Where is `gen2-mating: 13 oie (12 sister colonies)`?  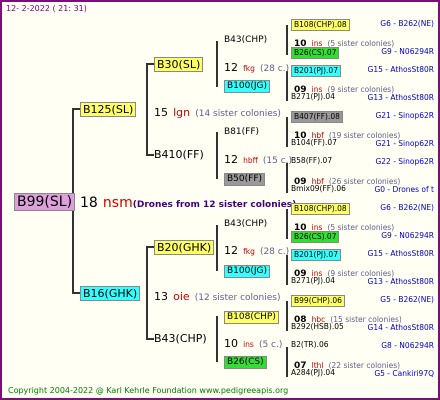
gen2-mating: 13 oie (12 sister colonies) is located at coordinates (217, 295).